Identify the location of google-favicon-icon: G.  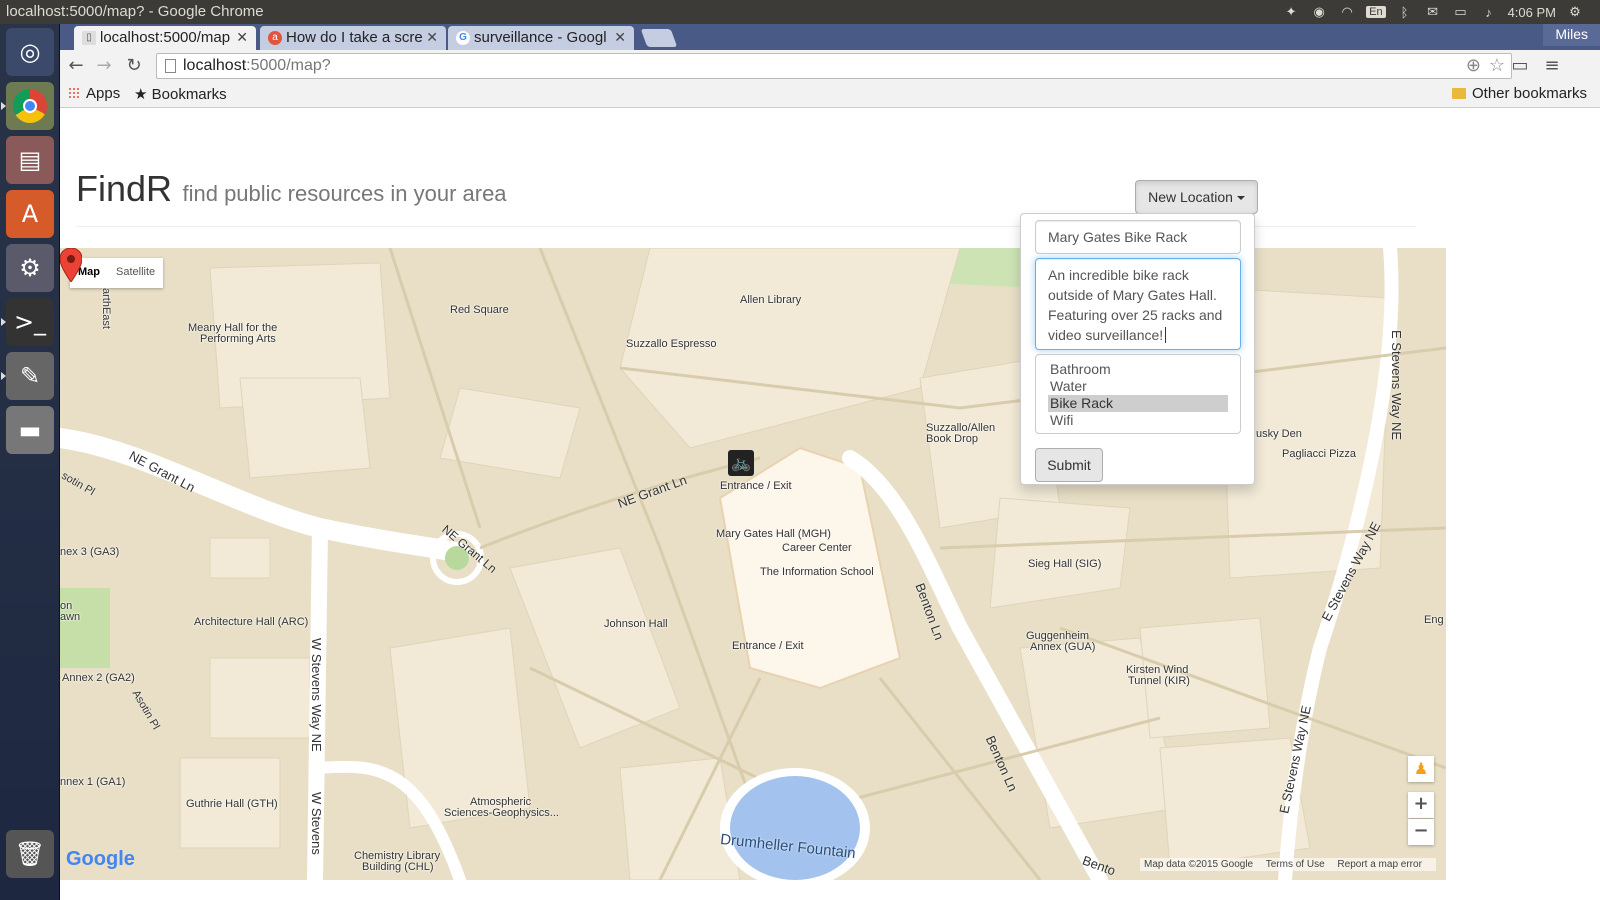
(463, 38).